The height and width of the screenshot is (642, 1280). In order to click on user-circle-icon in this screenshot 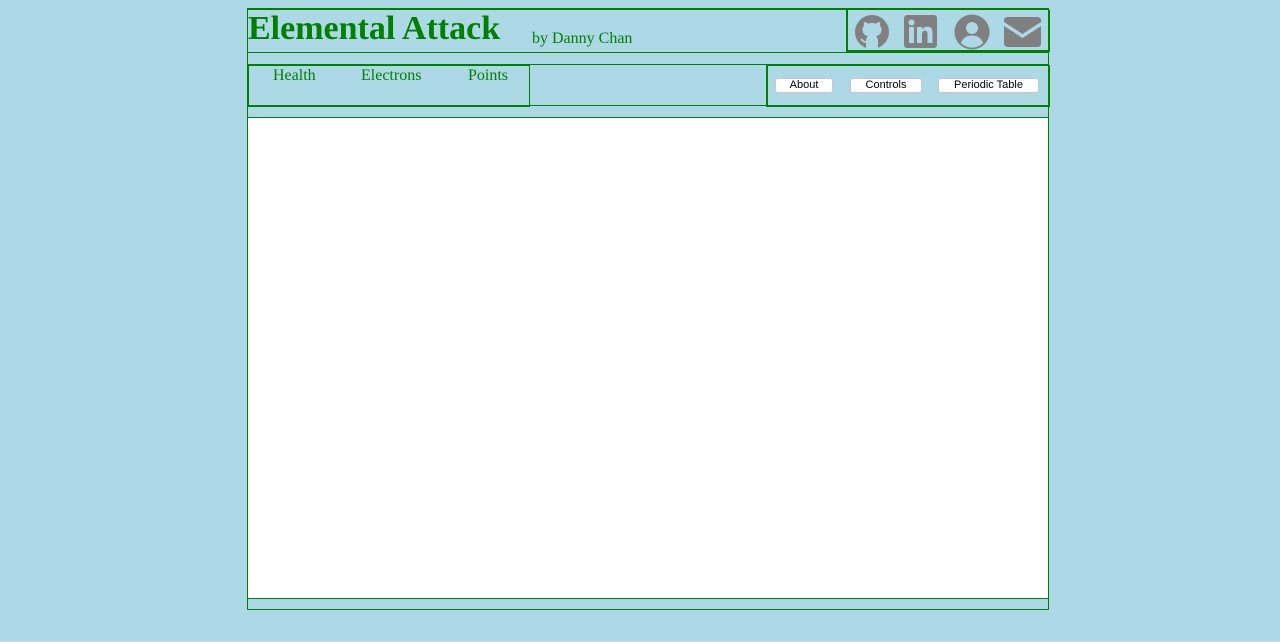, I will do `click(972, 32)`.